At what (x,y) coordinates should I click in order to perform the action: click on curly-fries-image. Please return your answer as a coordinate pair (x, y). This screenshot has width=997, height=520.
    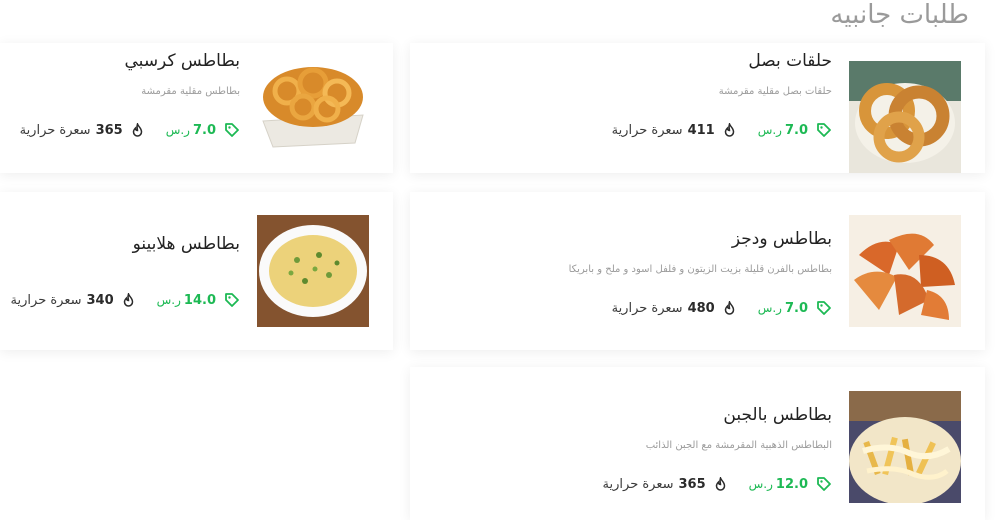
    Looking at the image, I should click on (313, 107).